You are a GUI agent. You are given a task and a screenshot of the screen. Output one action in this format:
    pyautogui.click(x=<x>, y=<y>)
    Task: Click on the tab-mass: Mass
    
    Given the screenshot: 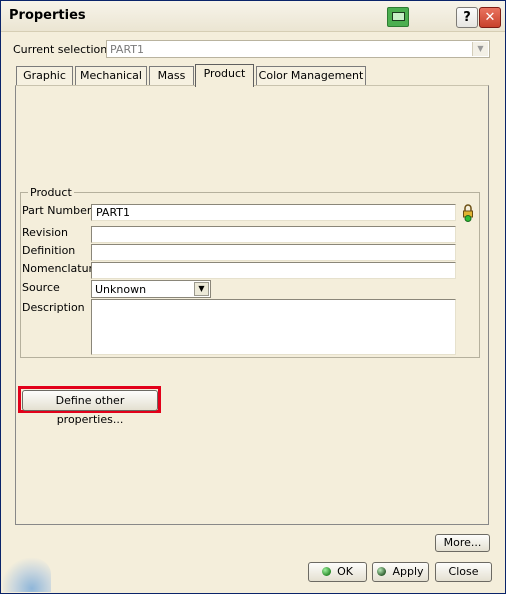 What is the action you would take?
    pyautogui.click(x=171, y=75)
    